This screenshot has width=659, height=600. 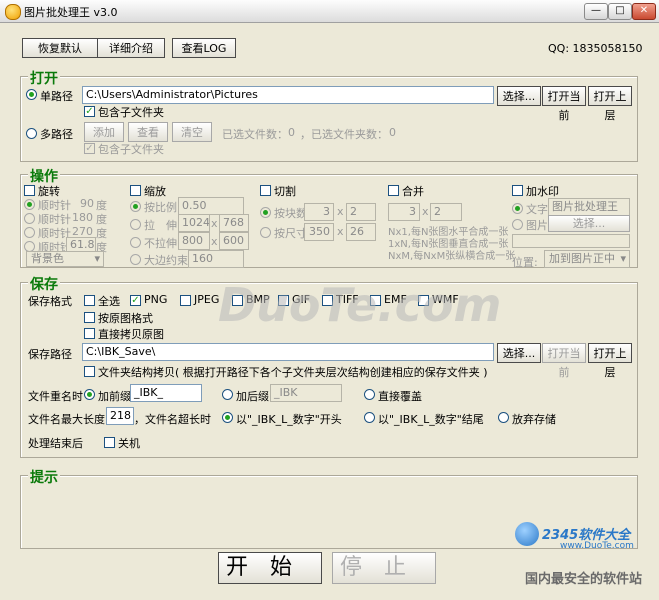 What do you see at coordinates (89, 394) in the screenshot?
I see `prefix-radio` at bounding box center [89, 394].